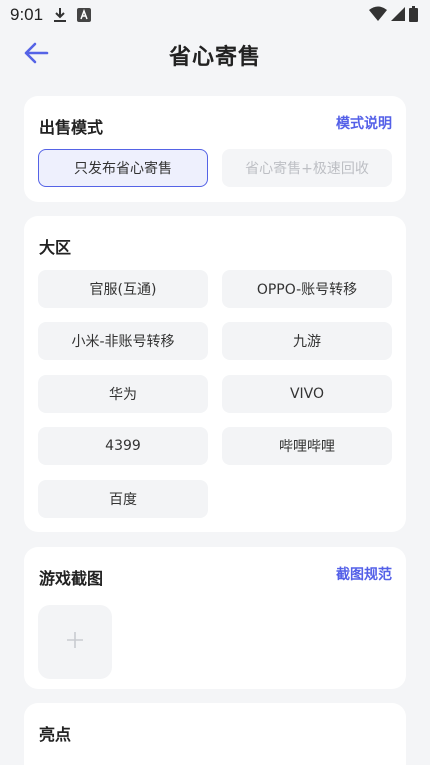  I want to click on status-time: 9:01, so click(27, 14).